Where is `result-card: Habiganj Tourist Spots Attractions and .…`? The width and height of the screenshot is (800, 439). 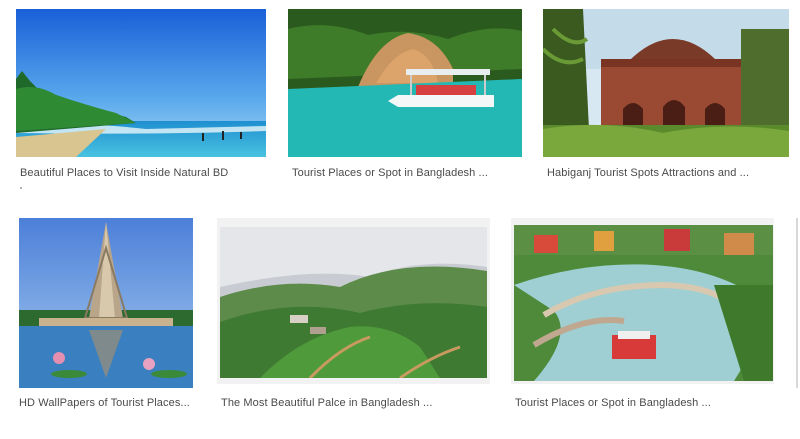
result-card: Habiganj Tourist Spots Attractions and .… is located at coordinates (666, 99).